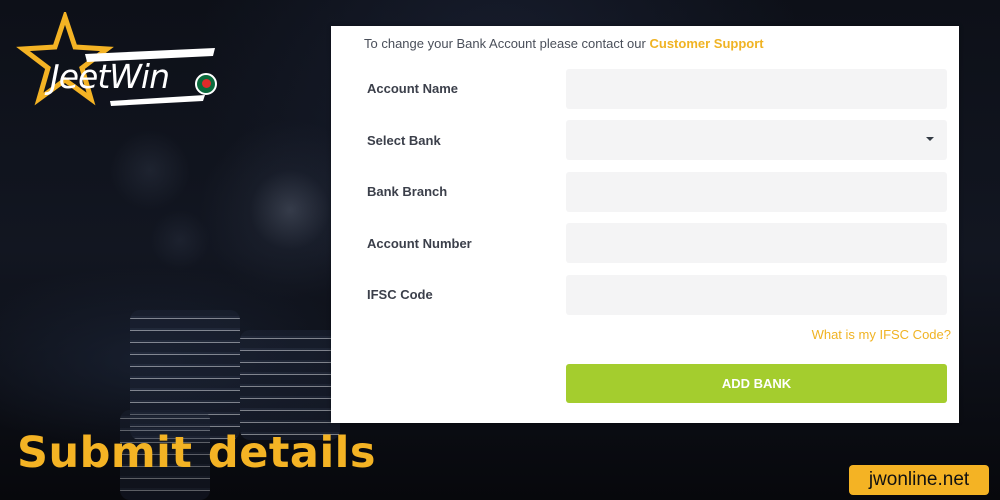  I want to click on site-badge: jwonline.net, so click(919, 480).